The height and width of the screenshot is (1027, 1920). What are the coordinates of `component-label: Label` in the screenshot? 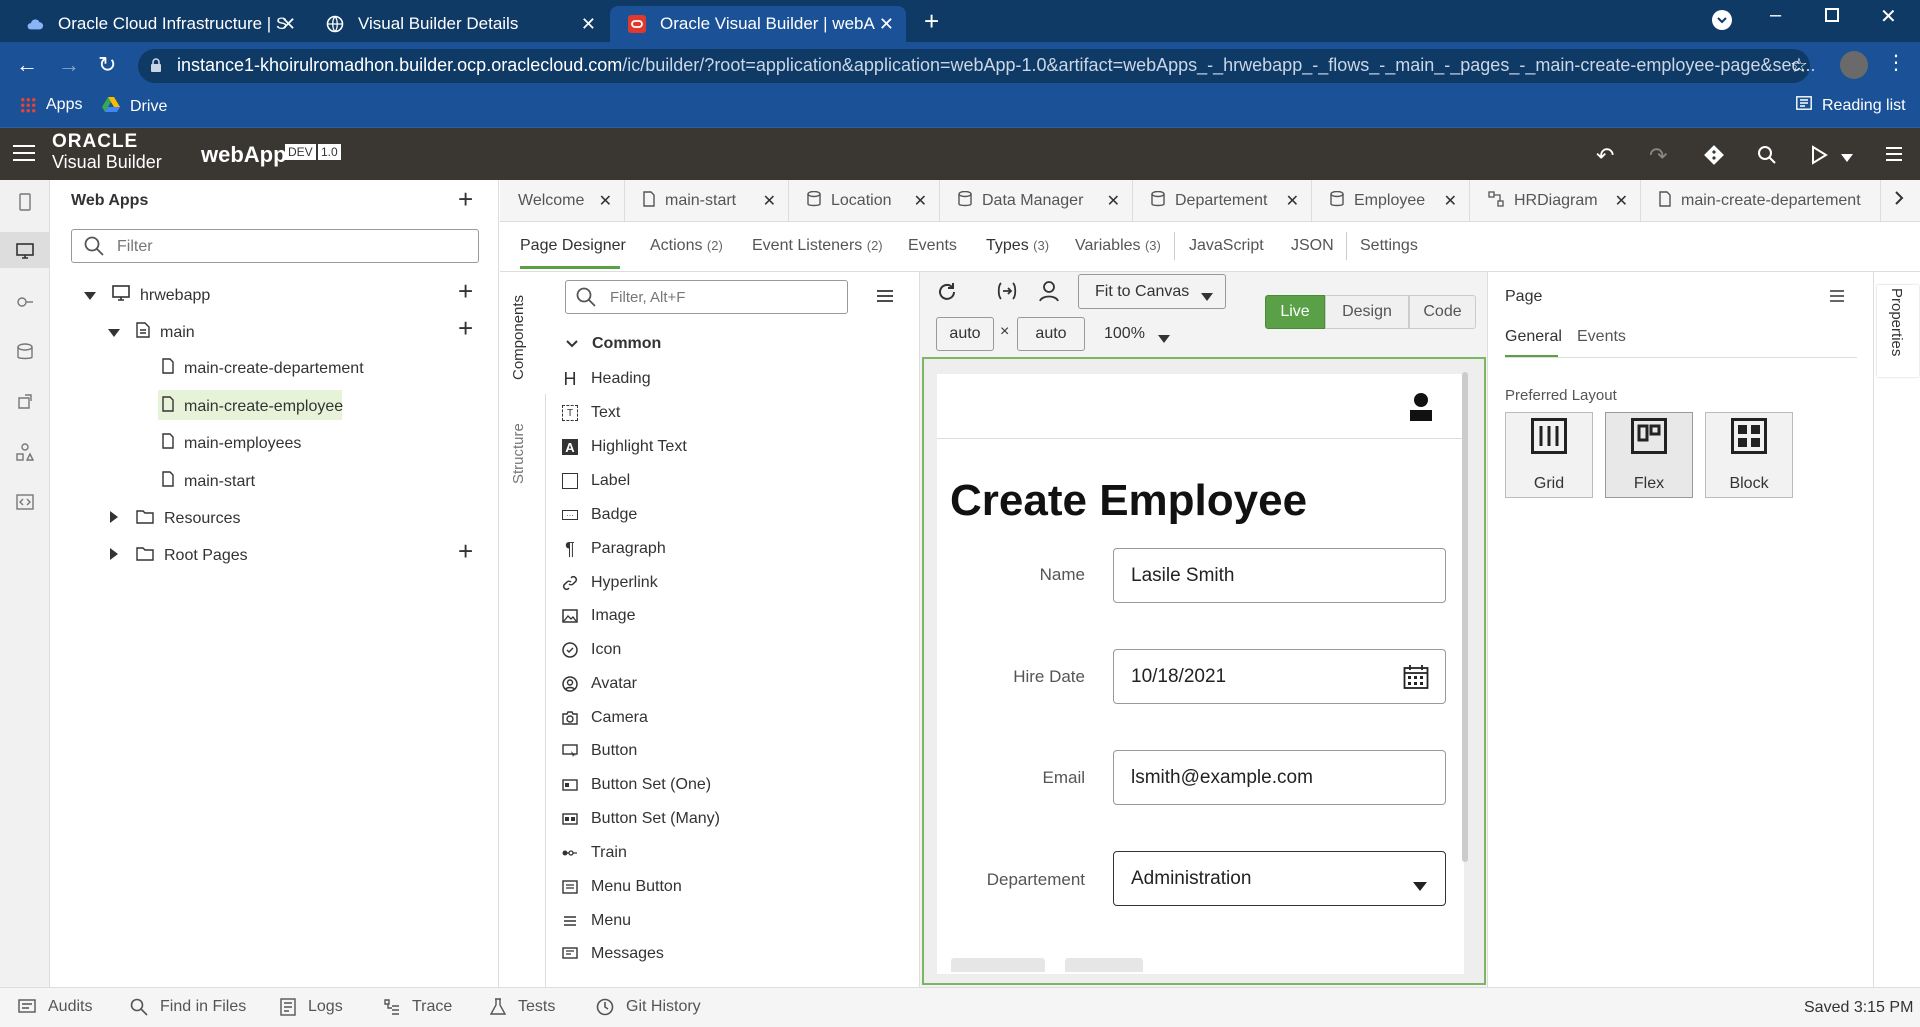 It's located at (596, 481).